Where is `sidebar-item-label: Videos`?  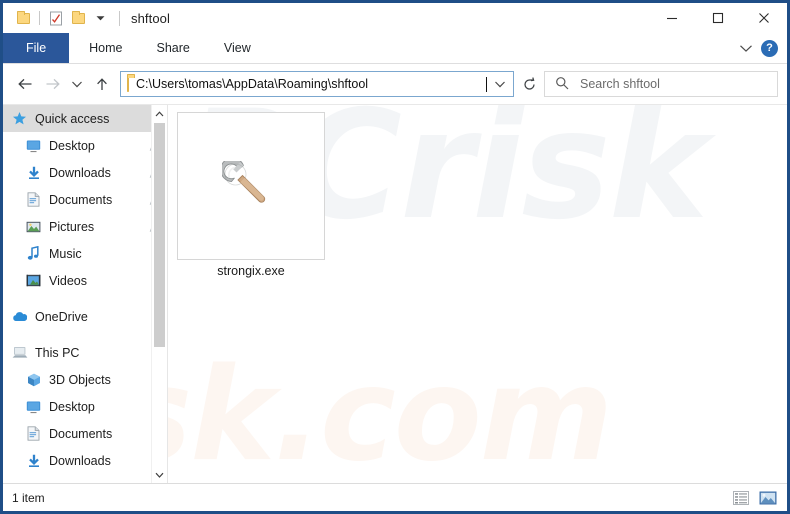 sidebar-item-label: Videos is located at coordinates (68, 280).